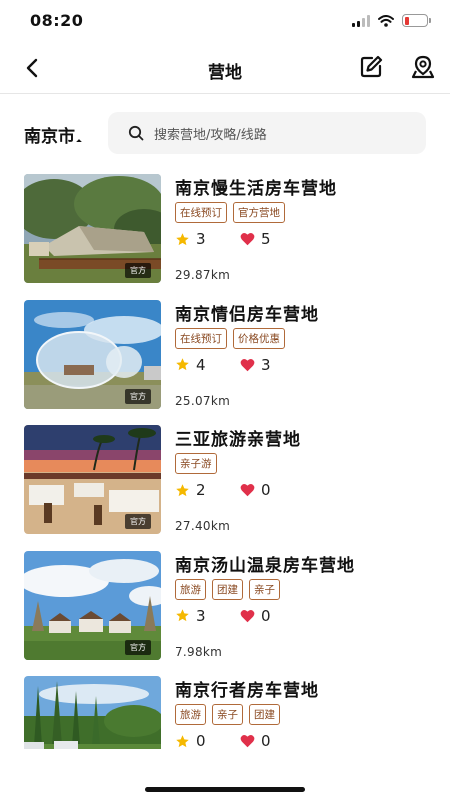  I want to click on camp-distance: 27.40km, so click(203, 526).